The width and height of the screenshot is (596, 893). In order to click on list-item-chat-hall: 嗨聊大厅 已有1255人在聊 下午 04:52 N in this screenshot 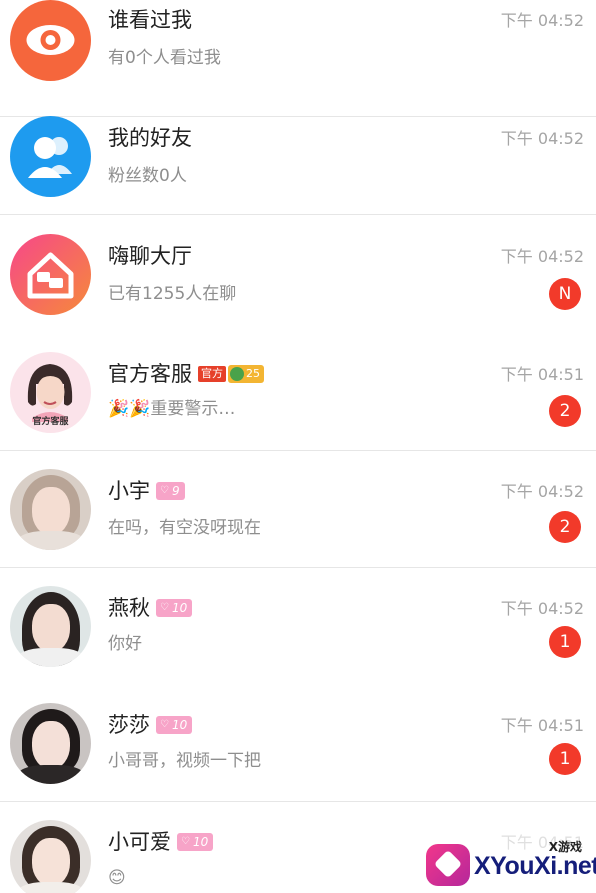, I will do `click(298, 274)`.